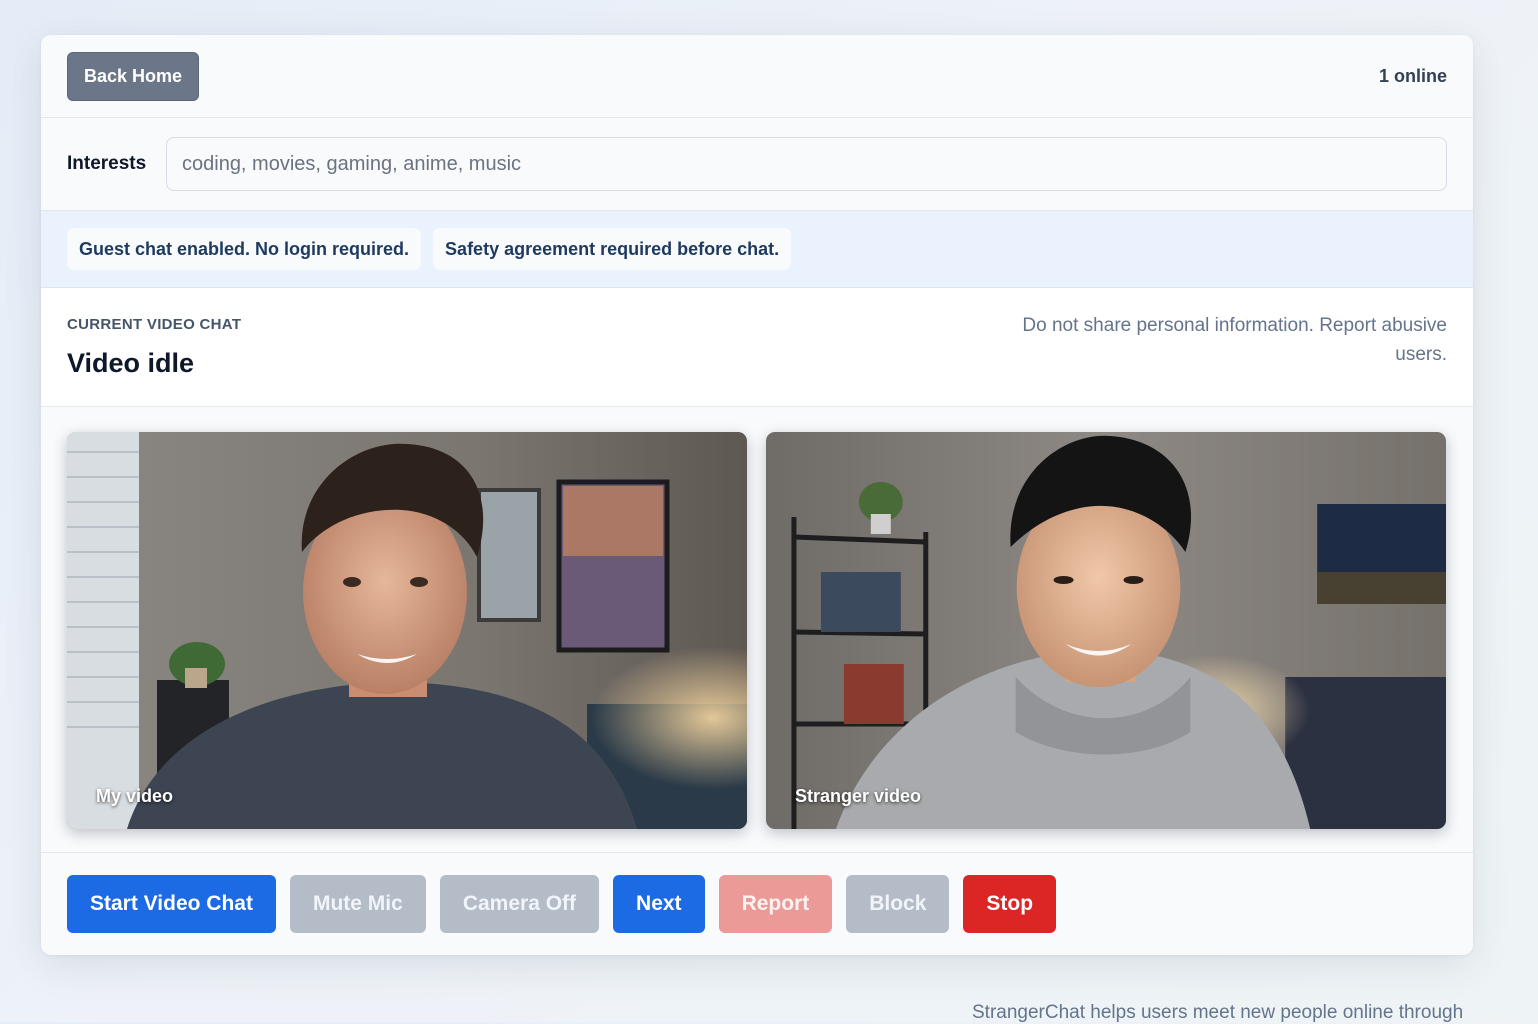 The width and height of the screenshot is (1538, 1024). What do you see at coordinates (357, 903) in the screenshot?
I see `mute-mic-button: Mute Mic` at bounding box center [357, 903].